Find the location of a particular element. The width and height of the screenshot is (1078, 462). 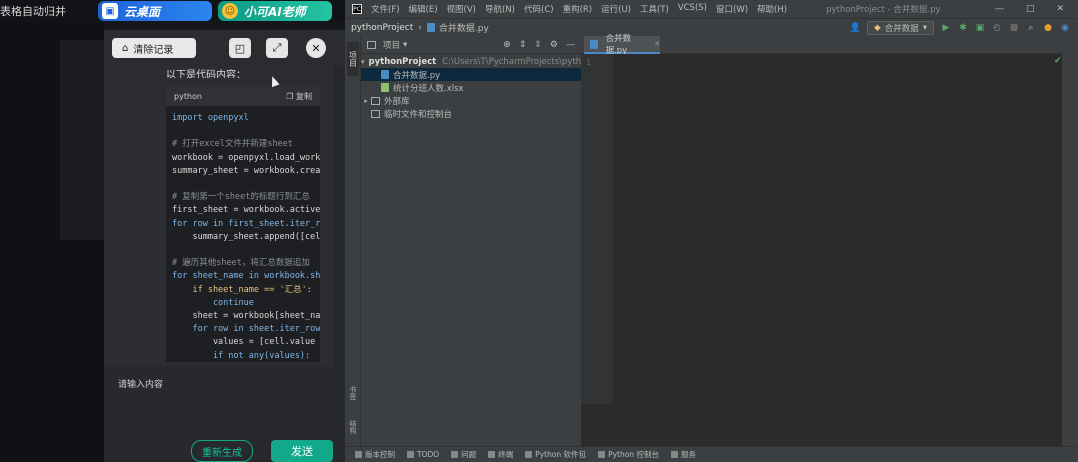

gear-icon: ⚙ is located at coordinates (554, 45).